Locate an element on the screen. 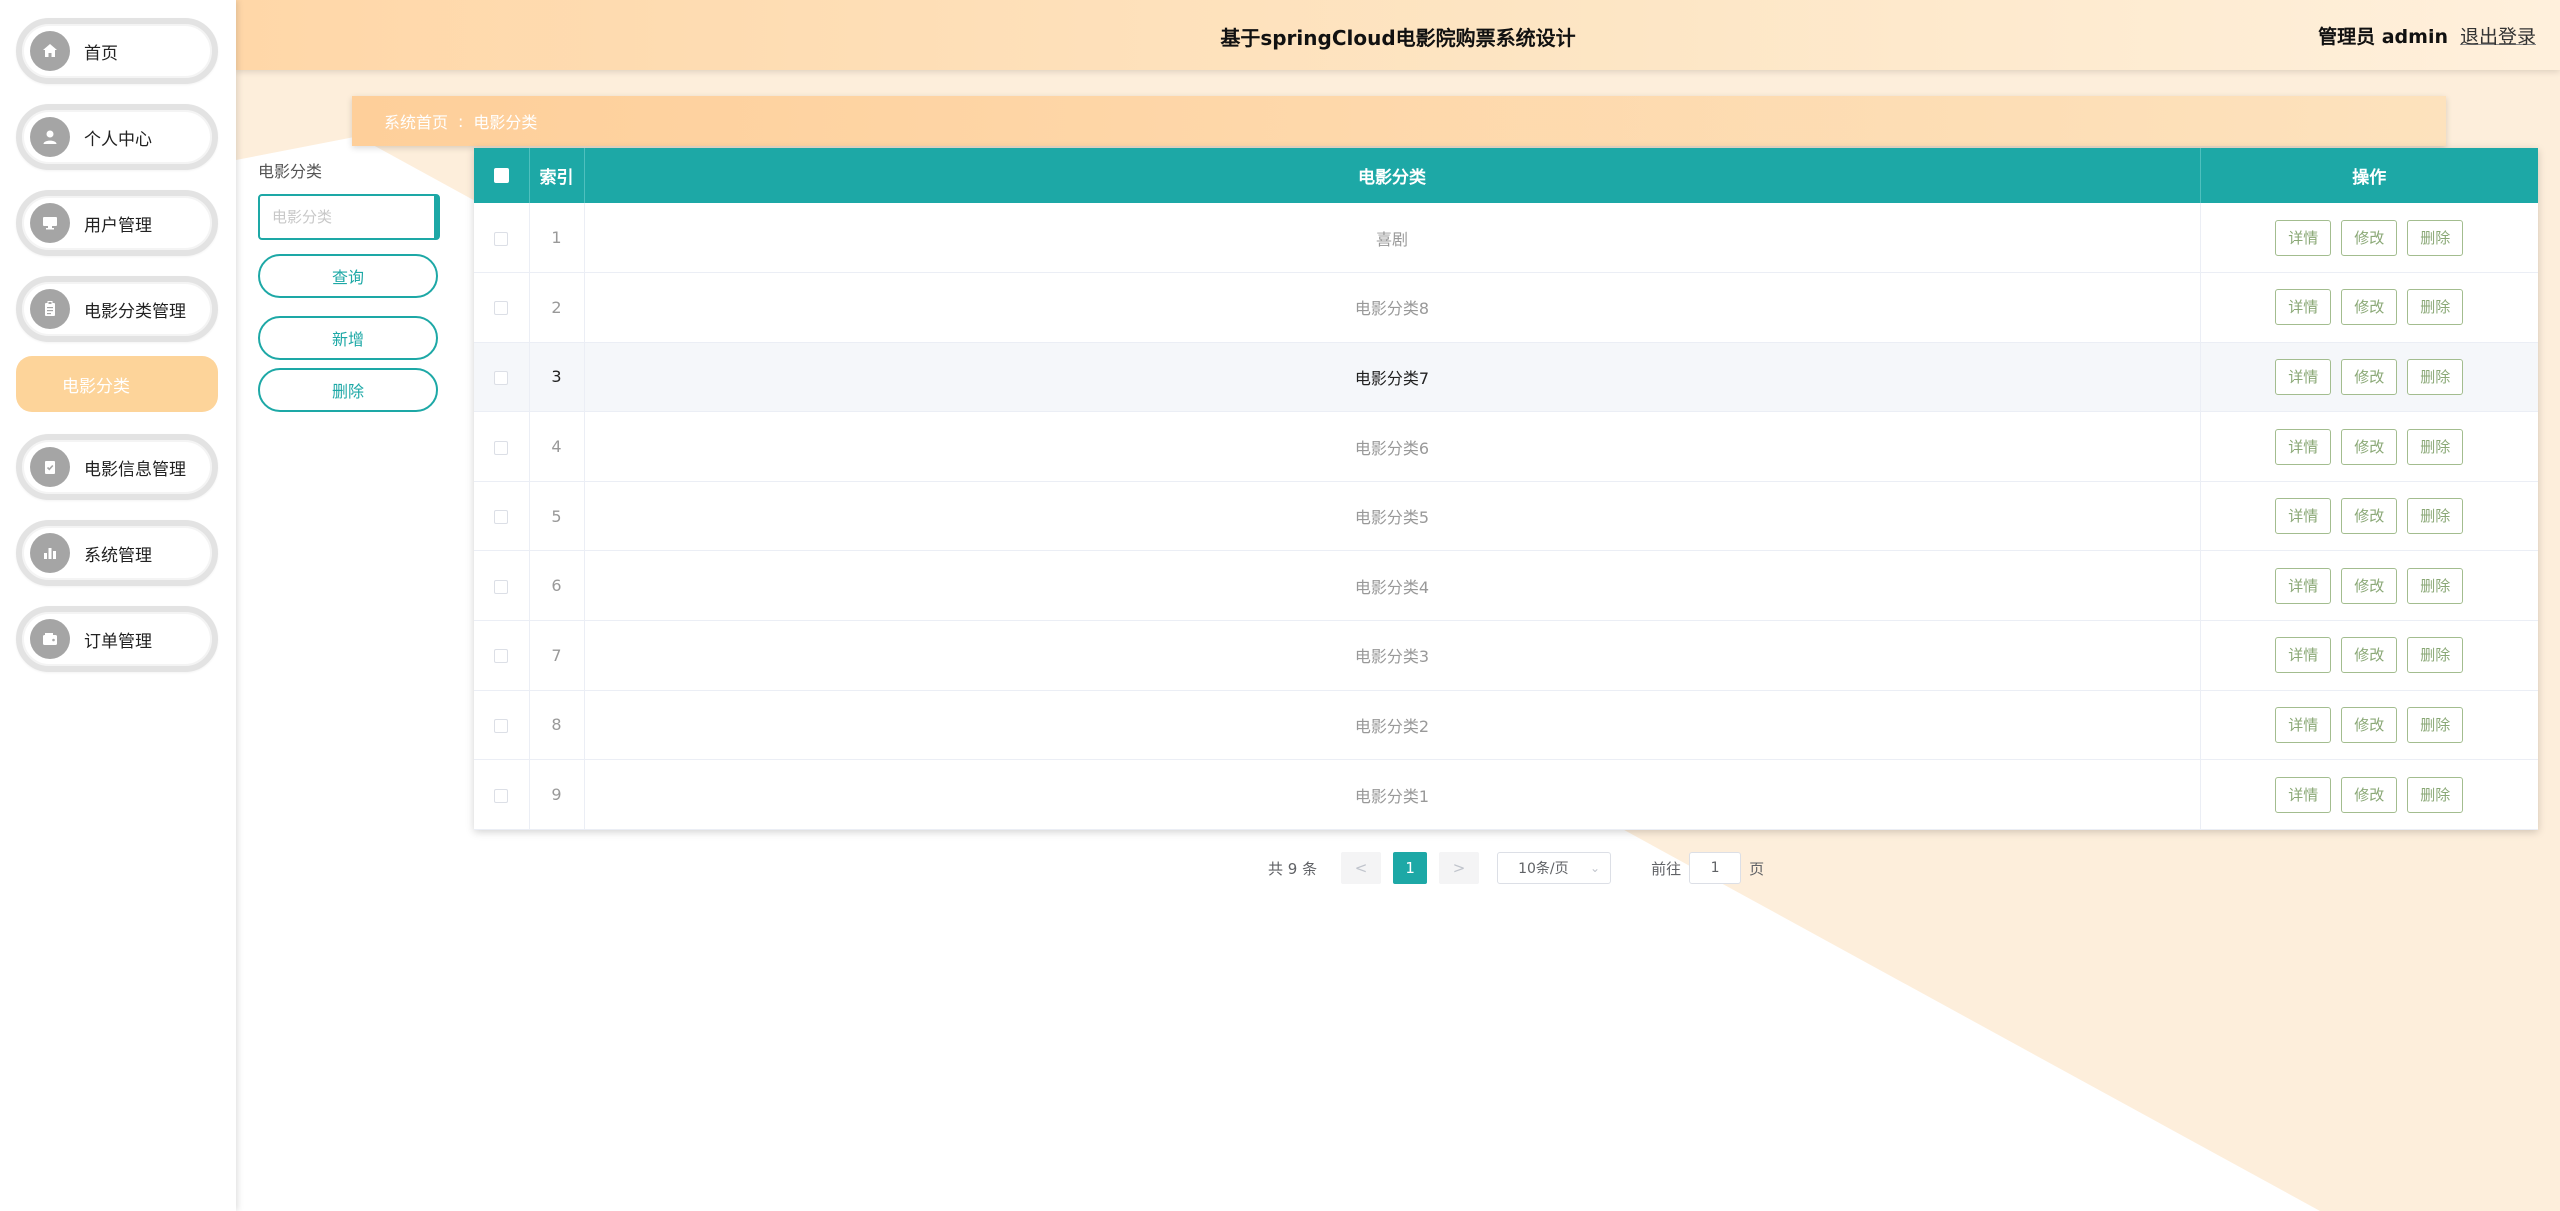 The height and width of the screenshot is (1211, 2560). row-category: 电影分类7 is located at coordinates (1392, 377).